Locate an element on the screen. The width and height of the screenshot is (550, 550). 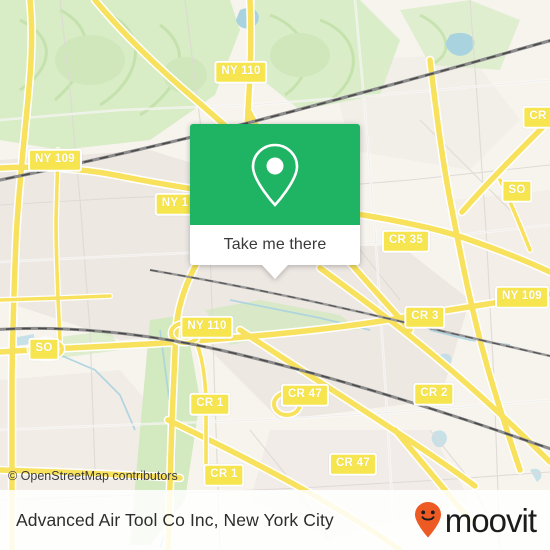
poi-callout-card: Take me there is located at coordinates (275, 201).